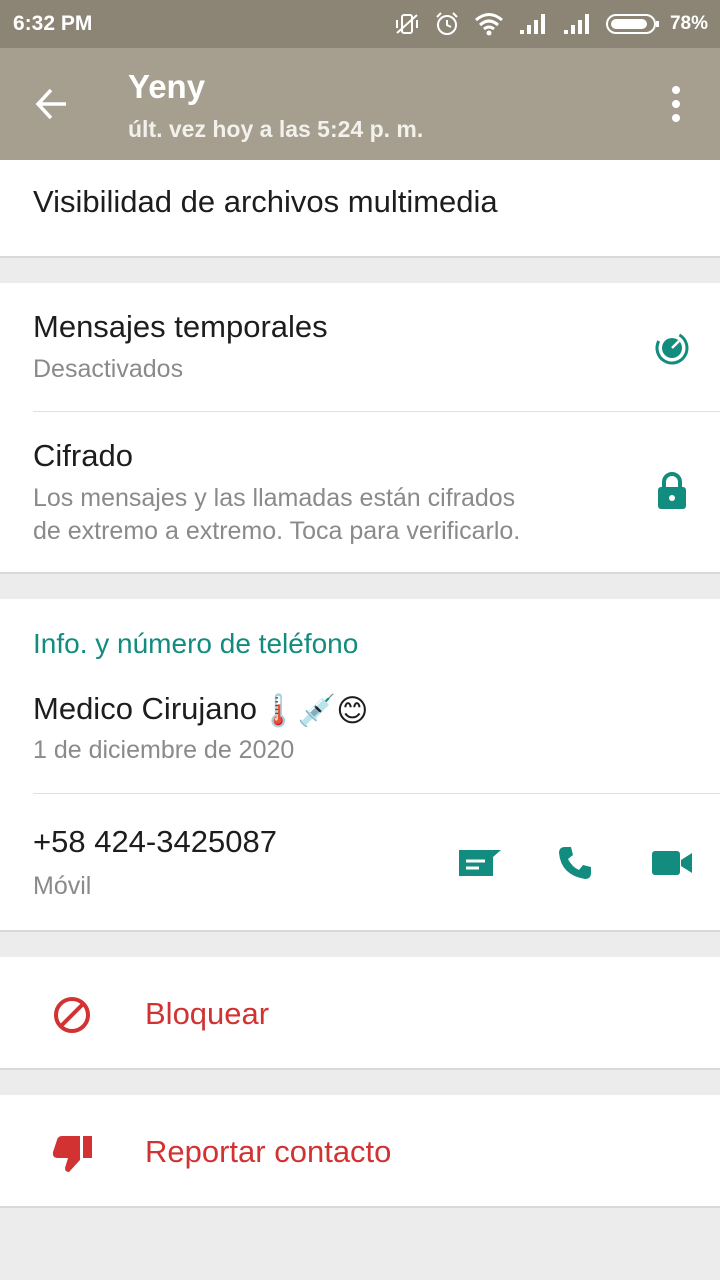  I want to click on arrow-back-icon, so click(52, 104).